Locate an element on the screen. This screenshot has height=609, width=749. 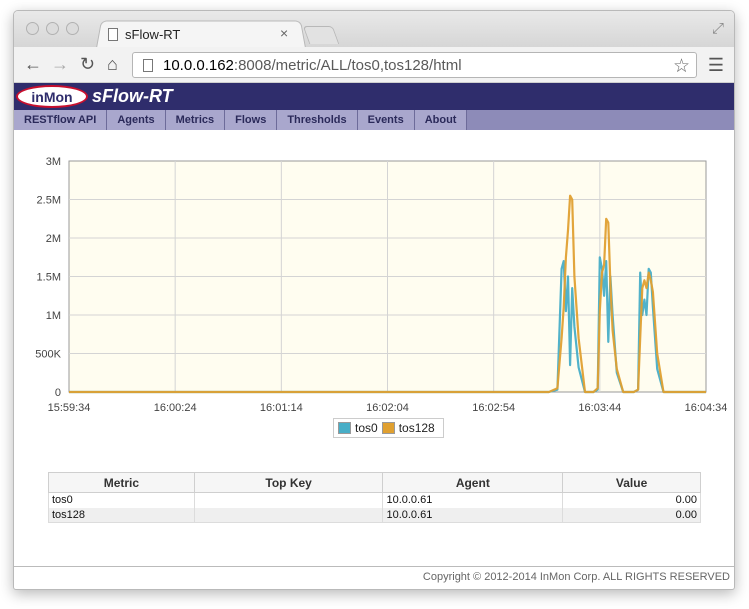
menu-icon: ☰ is located at coordinates (716, 65).